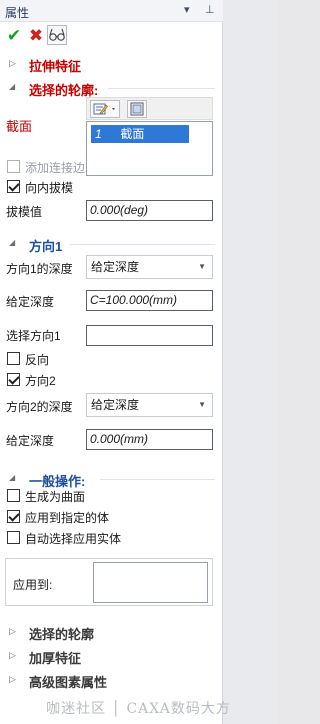 The height and width of the screenshot is (724, 320). Describe the element at coordinates (111, 680) in the screenshot. I see `section-advanced: ▷ 高级图素属性` at that location.